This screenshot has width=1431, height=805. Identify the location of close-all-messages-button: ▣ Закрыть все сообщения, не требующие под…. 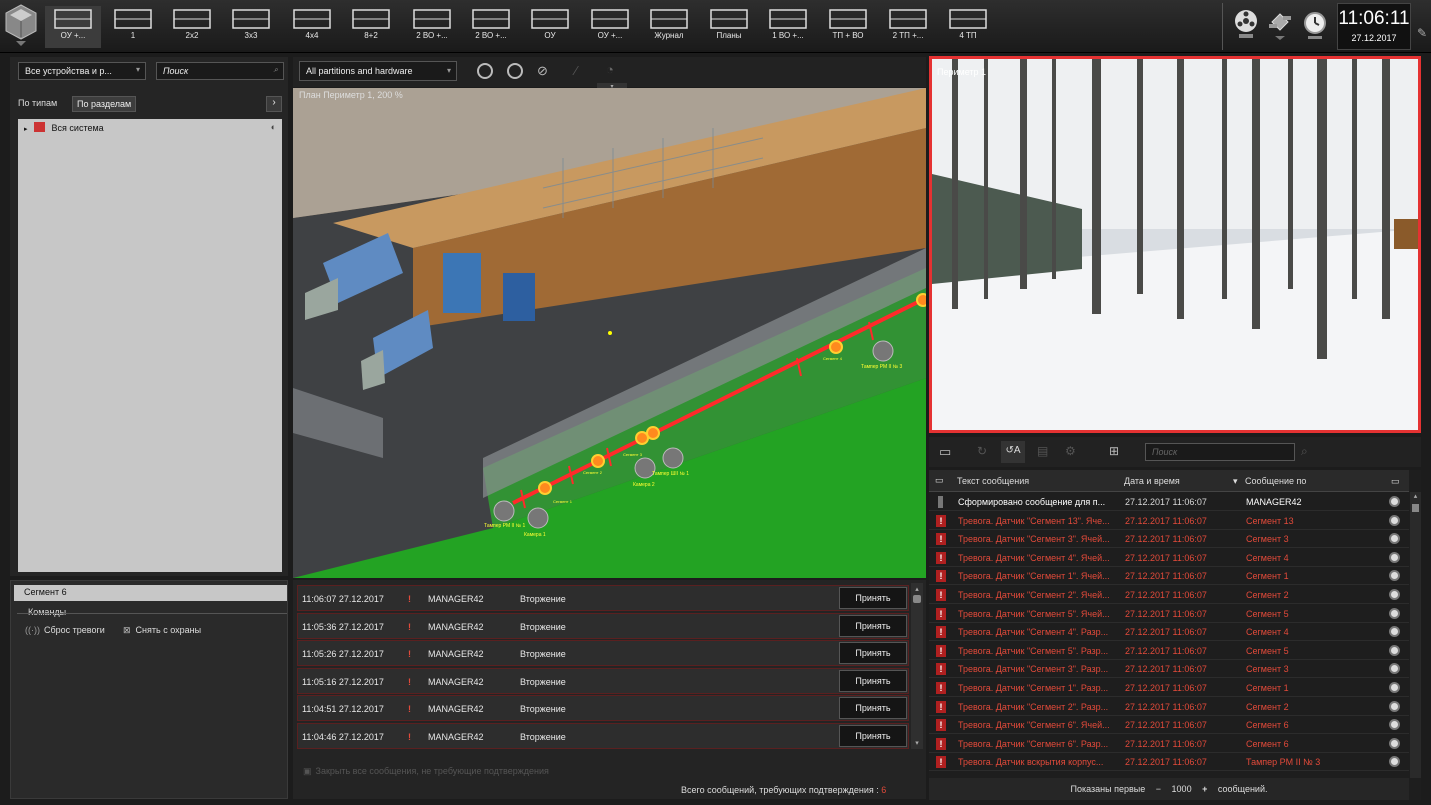
(426, 771).